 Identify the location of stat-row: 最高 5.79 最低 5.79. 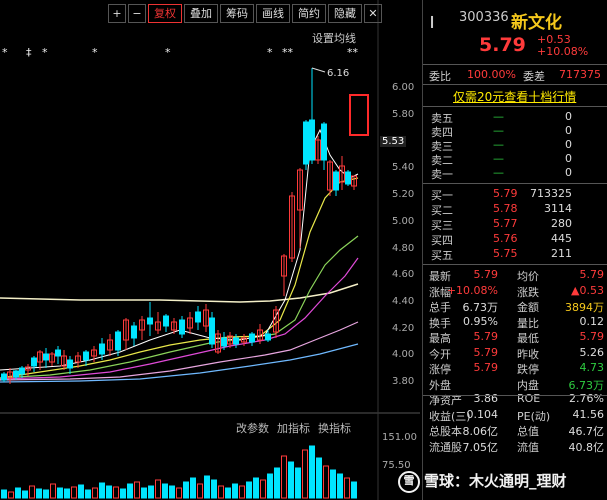
(515, 337).